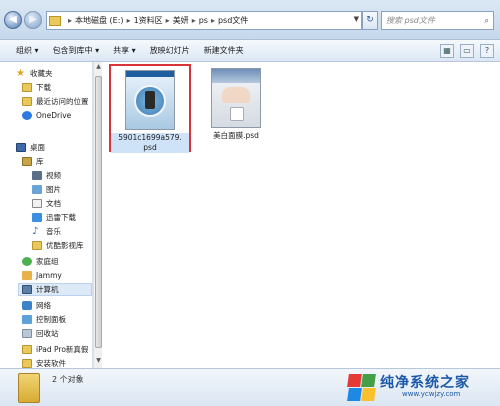  I want to click on document-icon, so click(37, 203).